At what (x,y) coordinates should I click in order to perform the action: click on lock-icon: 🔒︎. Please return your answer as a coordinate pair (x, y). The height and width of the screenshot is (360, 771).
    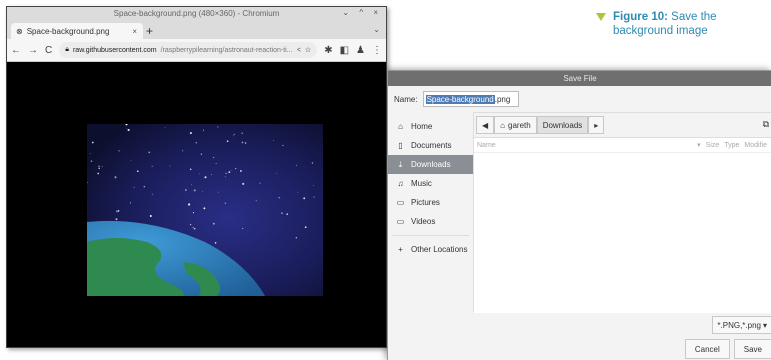
    Looking at the image, I should click on (67, 49).